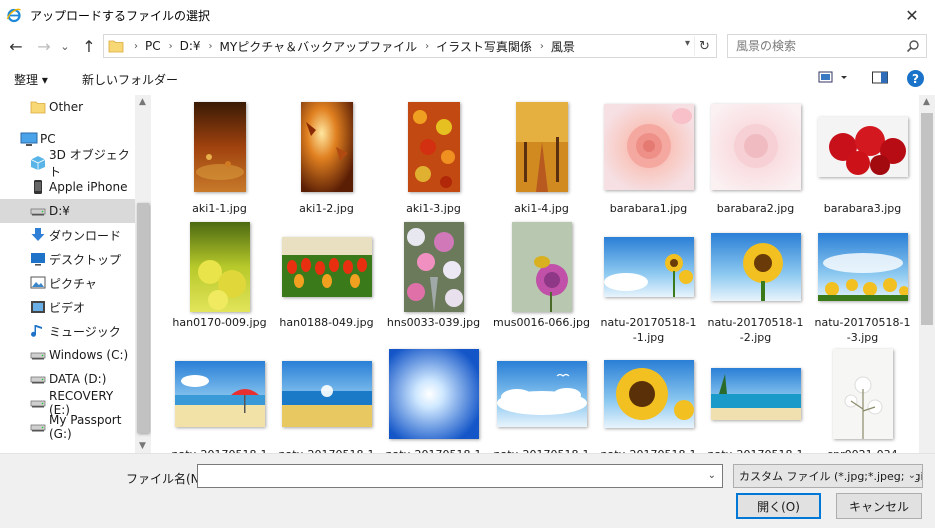  What do you see at coordinates (833, 79) in the screenshot?
I see `change-view-button` at bounding box center [833, 79].